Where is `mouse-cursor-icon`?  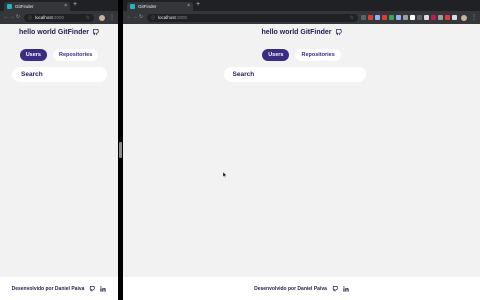 mouse-cursor-icon is located at coordinates (225, 175).